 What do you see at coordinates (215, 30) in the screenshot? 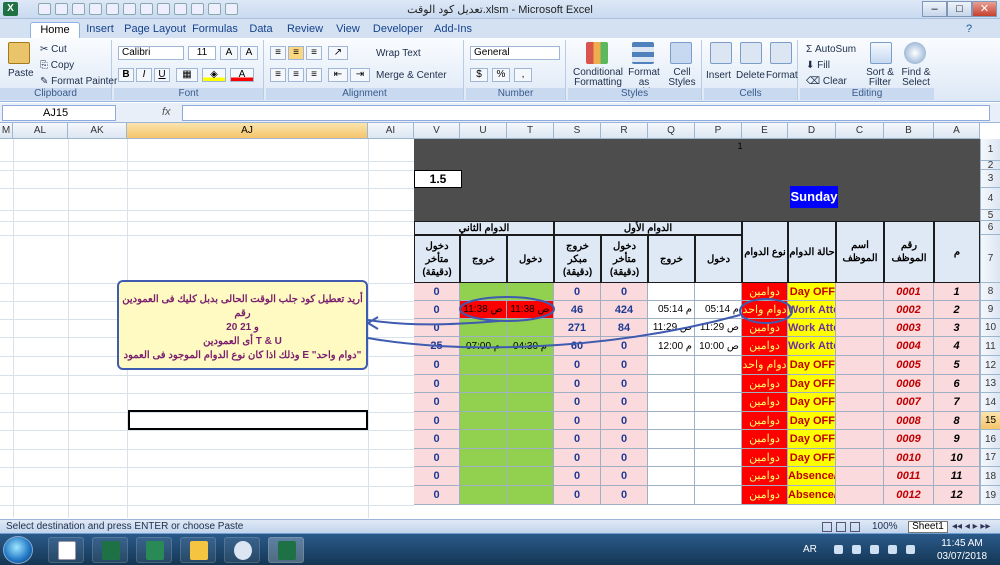
I see `tab-formulas: Formulas` at bounding box center [215, 30].